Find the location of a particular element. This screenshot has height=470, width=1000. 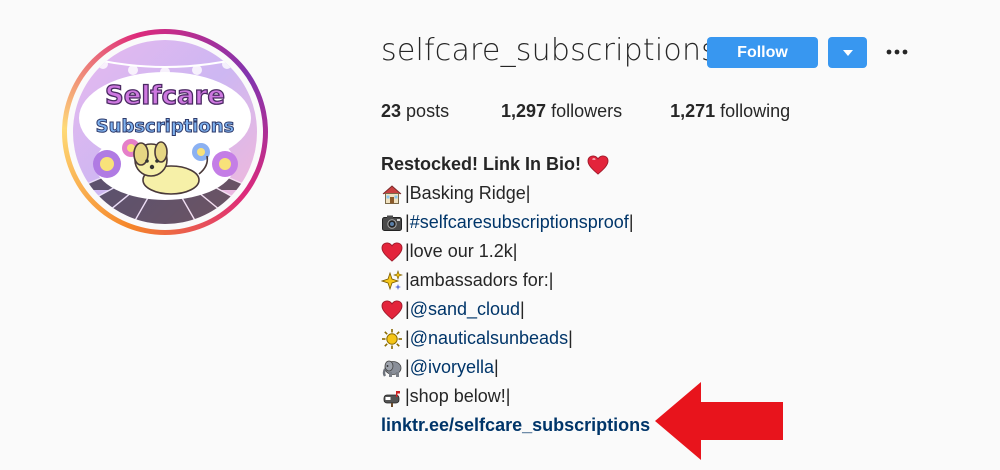

bio-line: |ambassadors for:| is located at coordinates (515, 280).